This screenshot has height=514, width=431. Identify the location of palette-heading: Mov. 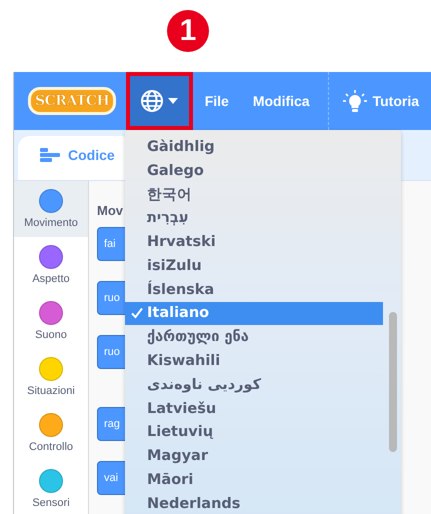
(110, 211).